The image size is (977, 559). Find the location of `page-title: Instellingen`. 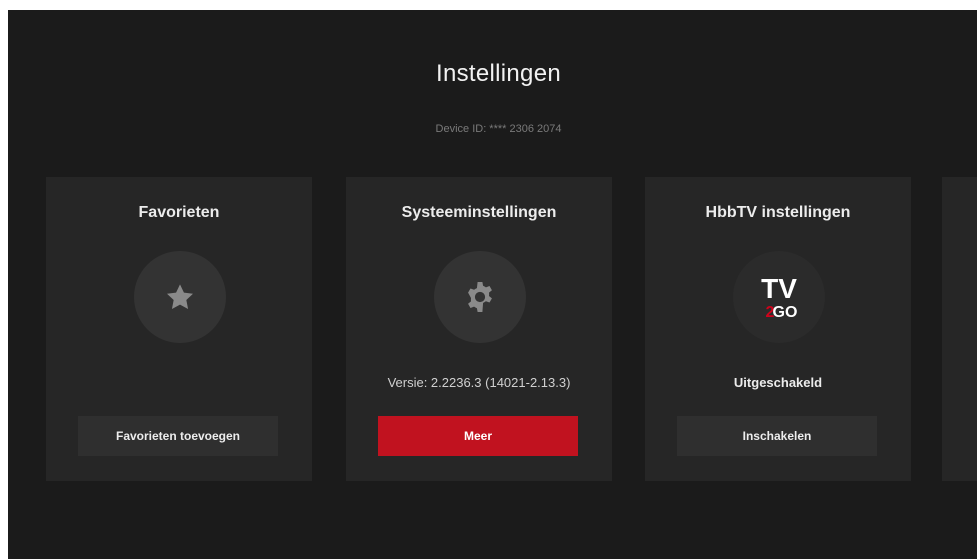

page-title: Instellingen is located at coordinates (498, 73).